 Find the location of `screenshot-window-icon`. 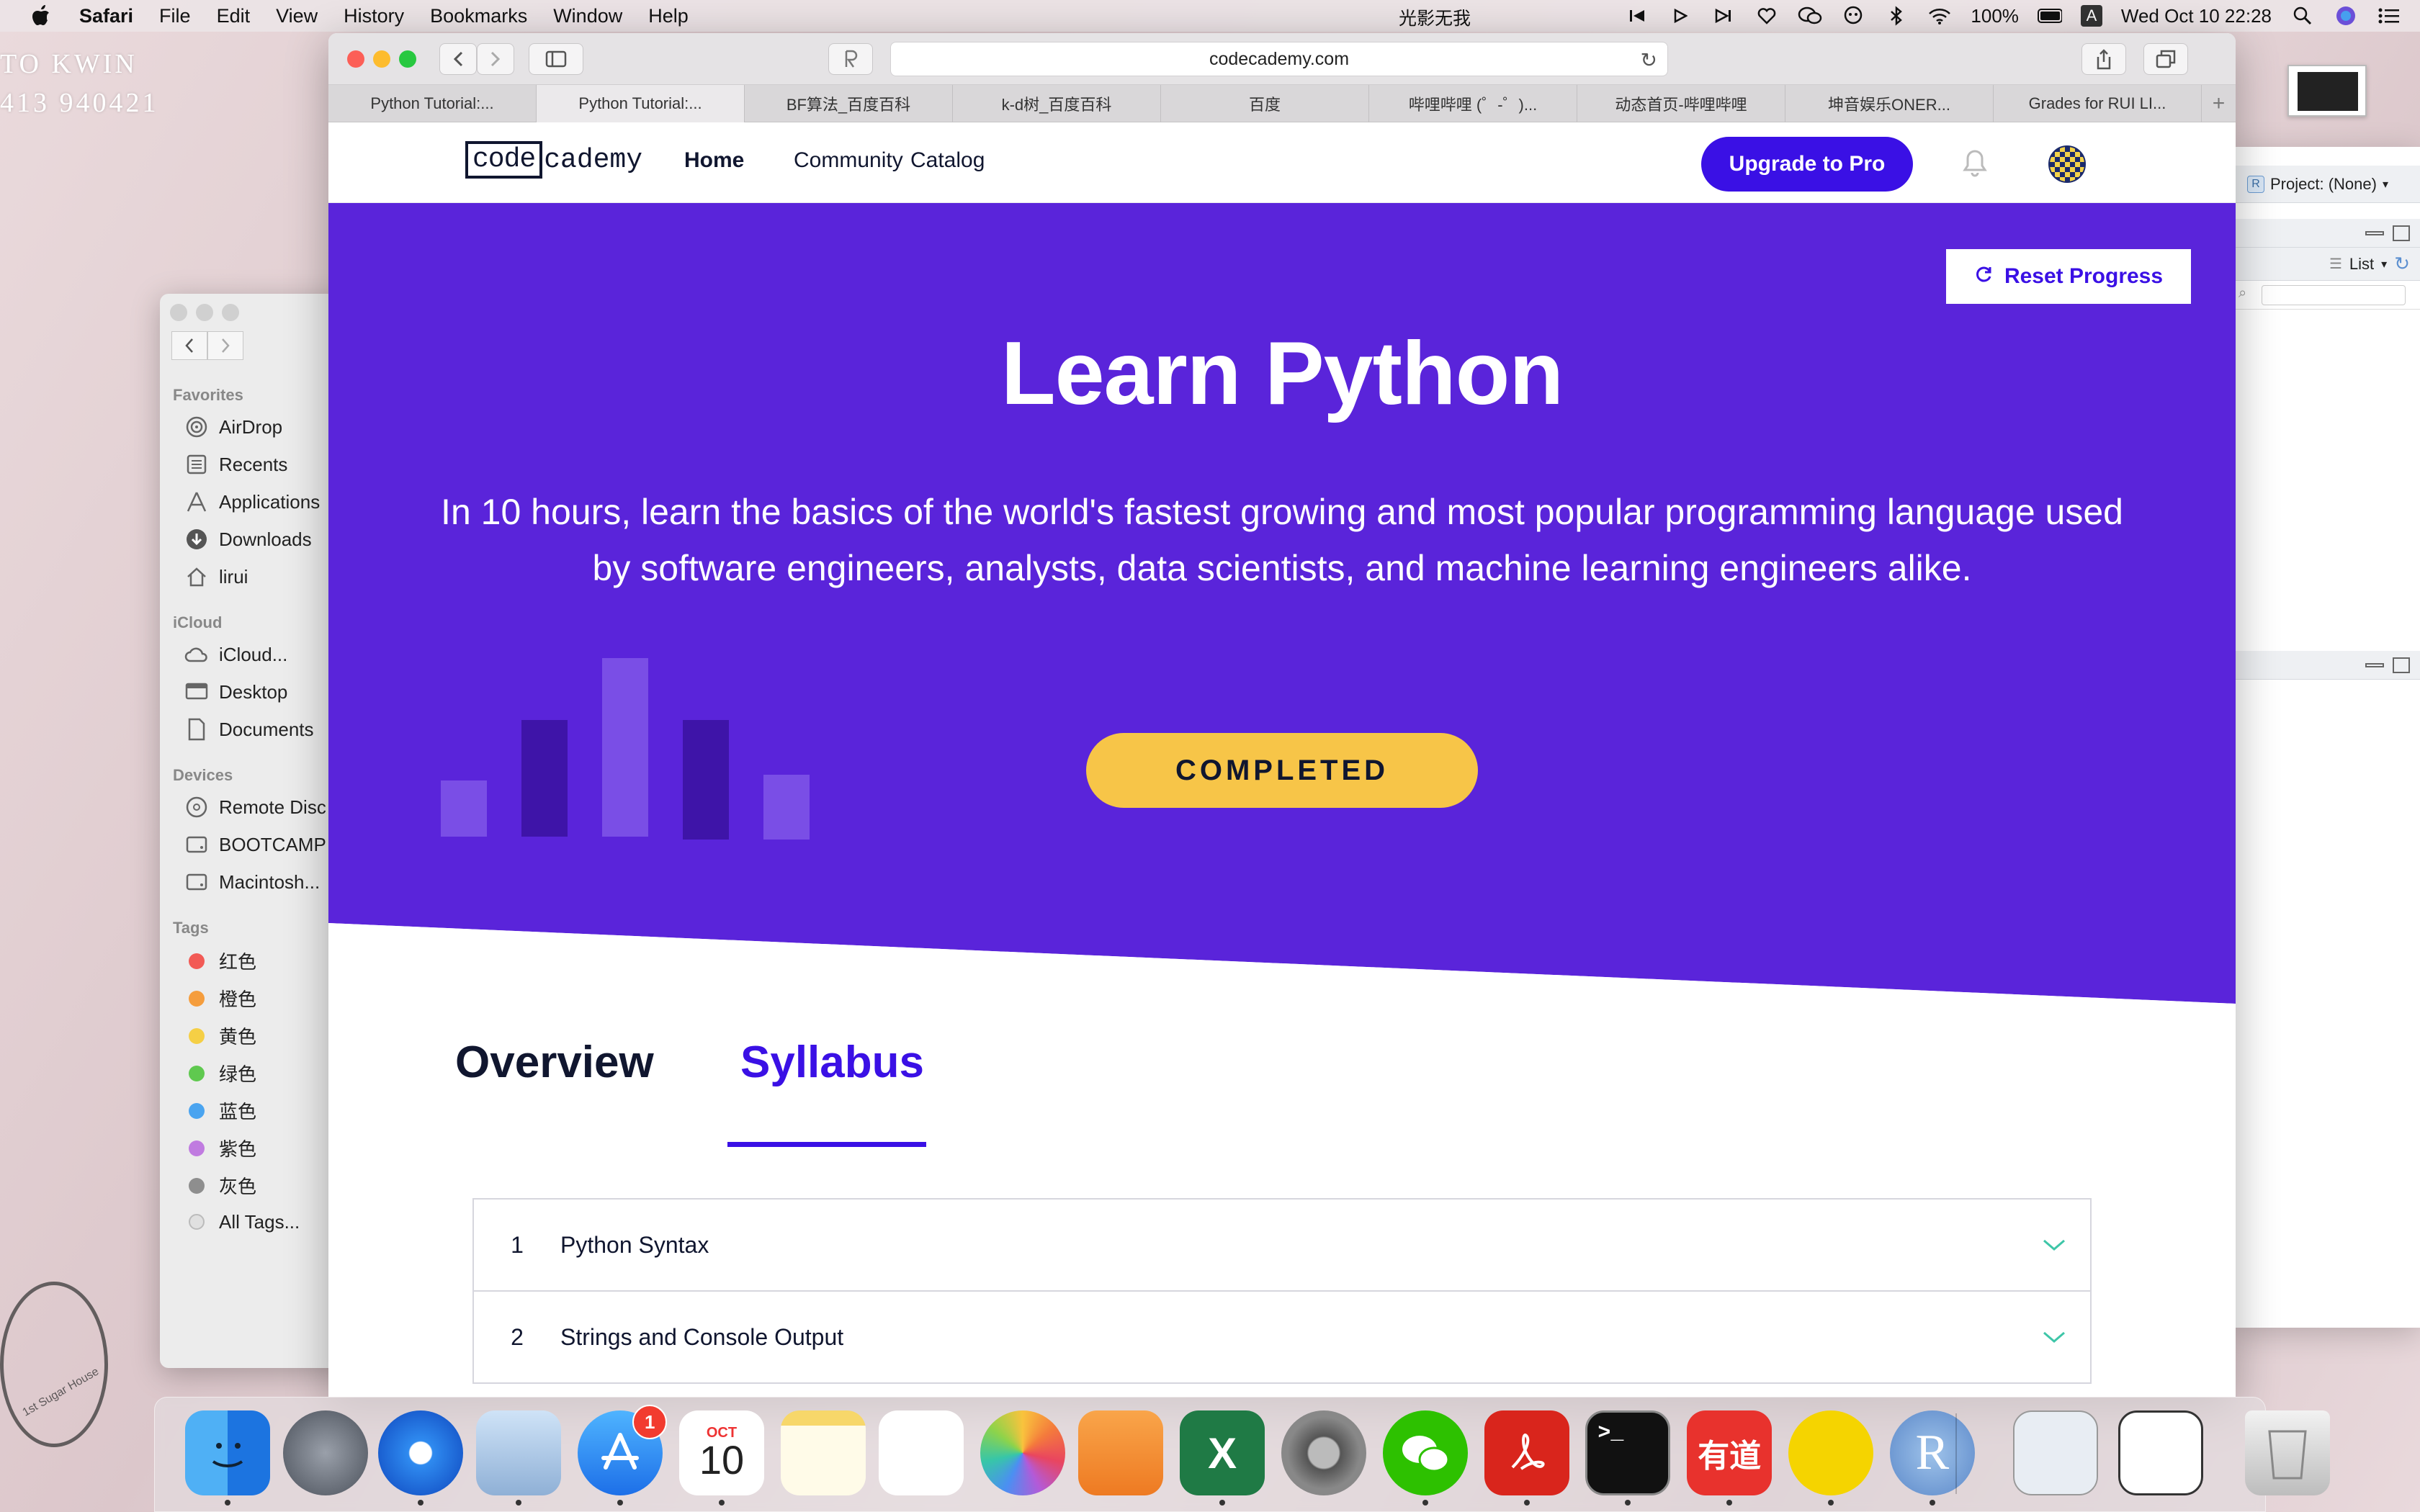

screenshot-window-icon is located at coordinates (2160, 1452).